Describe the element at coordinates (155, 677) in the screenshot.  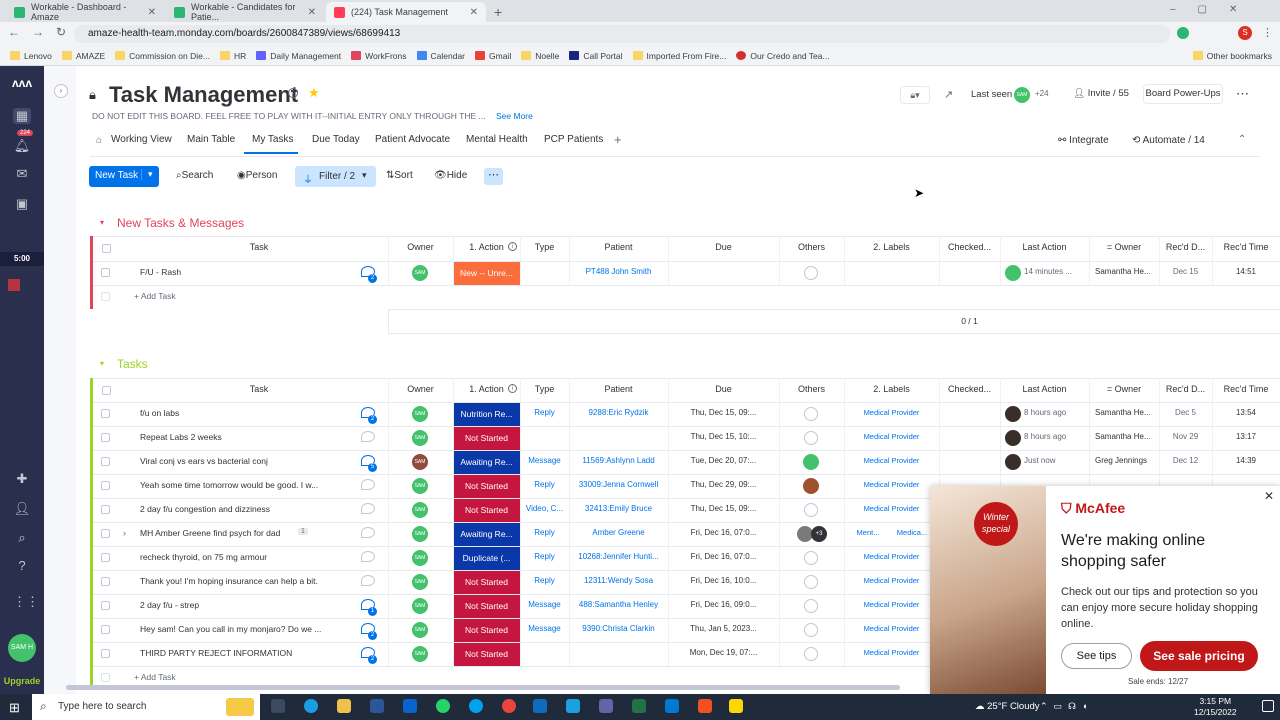
I see `add-task-input: + Add Task` at that location.